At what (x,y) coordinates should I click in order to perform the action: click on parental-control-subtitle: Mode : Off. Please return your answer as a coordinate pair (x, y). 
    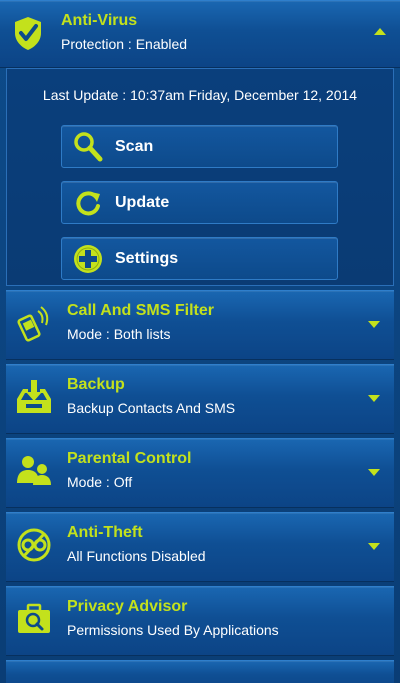
    Looking at the image, I should click on (100, 482).